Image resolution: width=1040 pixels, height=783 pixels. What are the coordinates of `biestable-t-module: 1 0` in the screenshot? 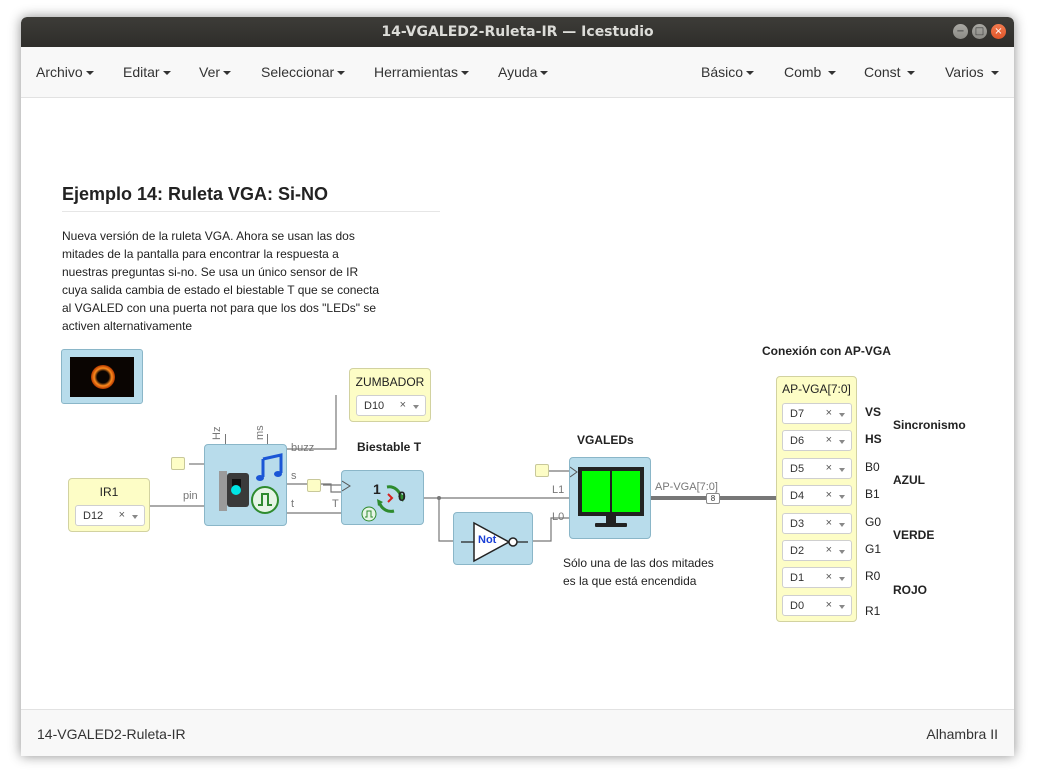 It's located at (382, 497).